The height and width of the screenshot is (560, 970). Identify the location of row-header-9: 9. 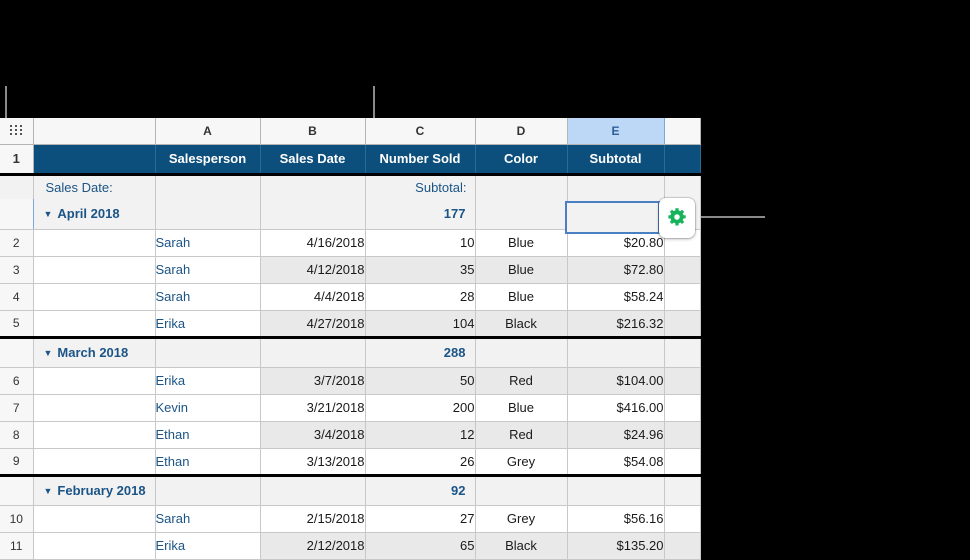
(17, 462).